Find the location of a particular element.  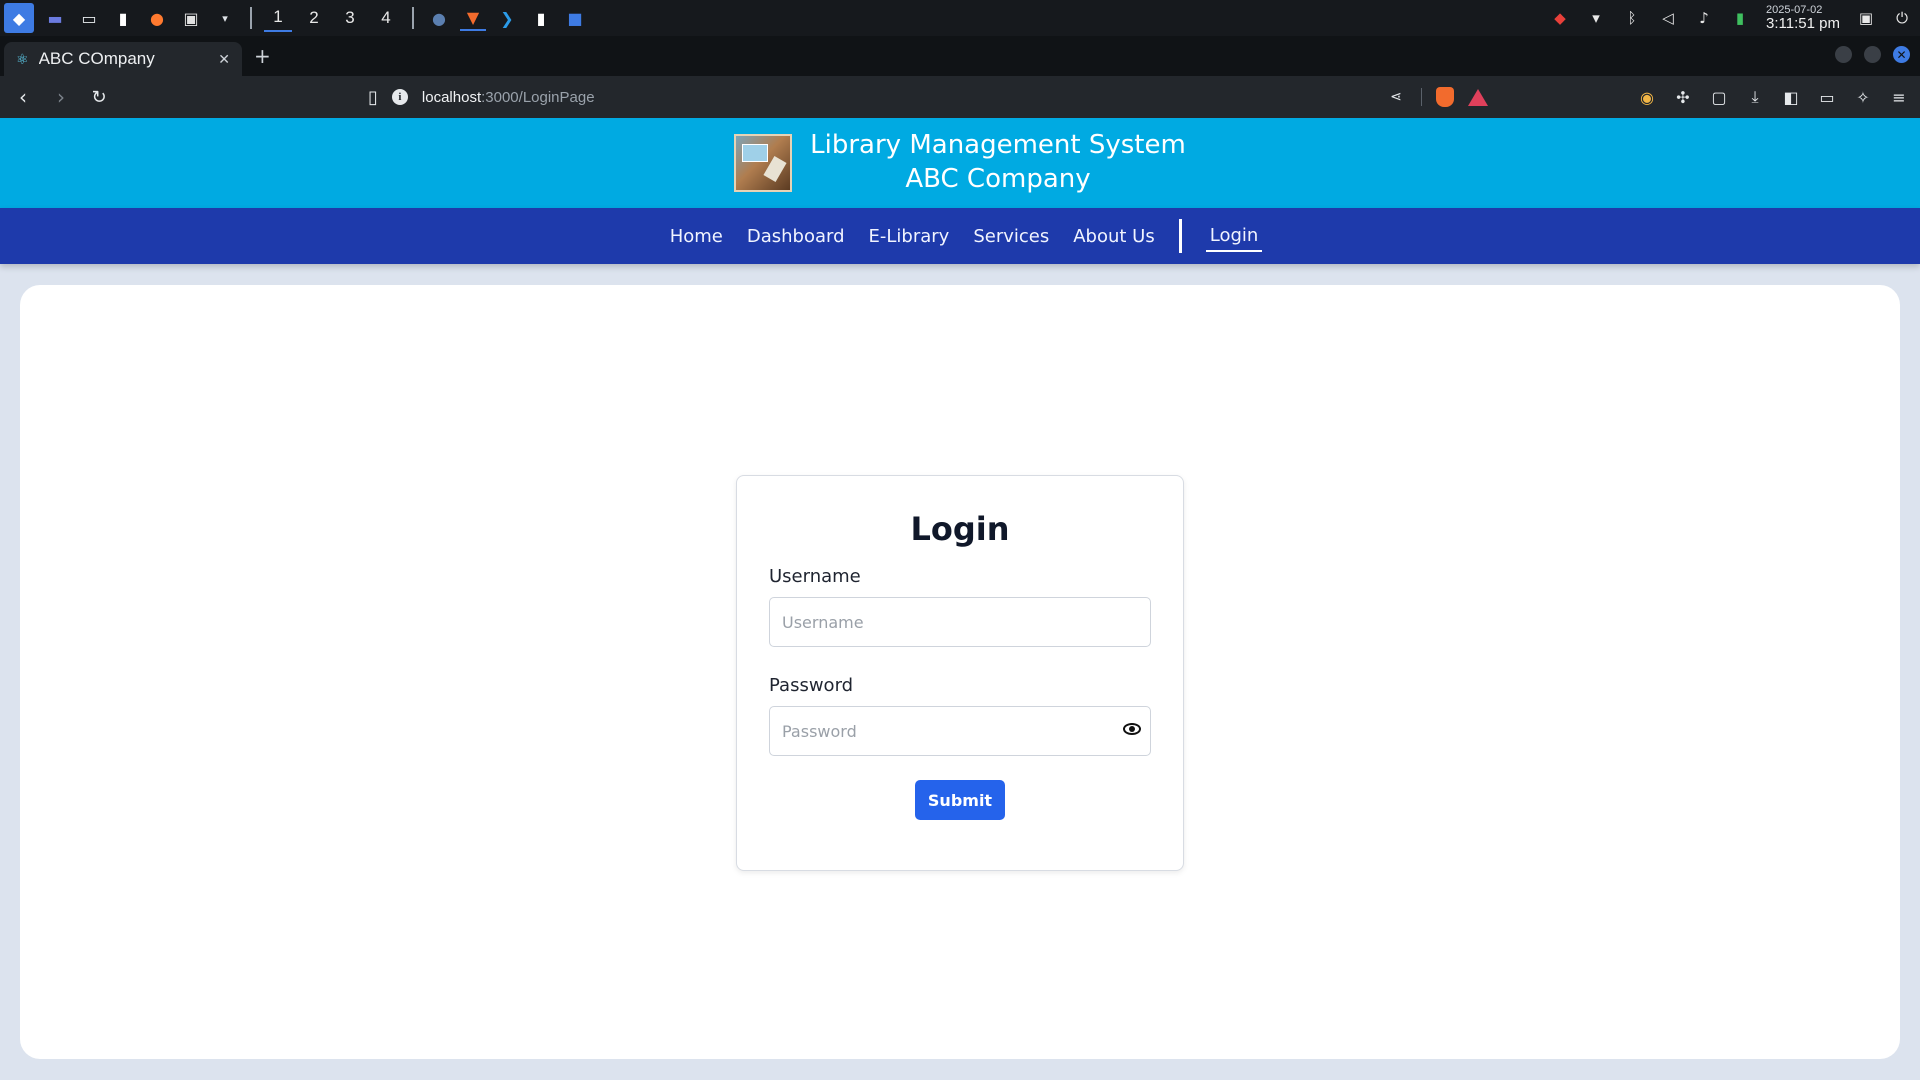

brave-shields-icon is located at coordinates (1445, 97).